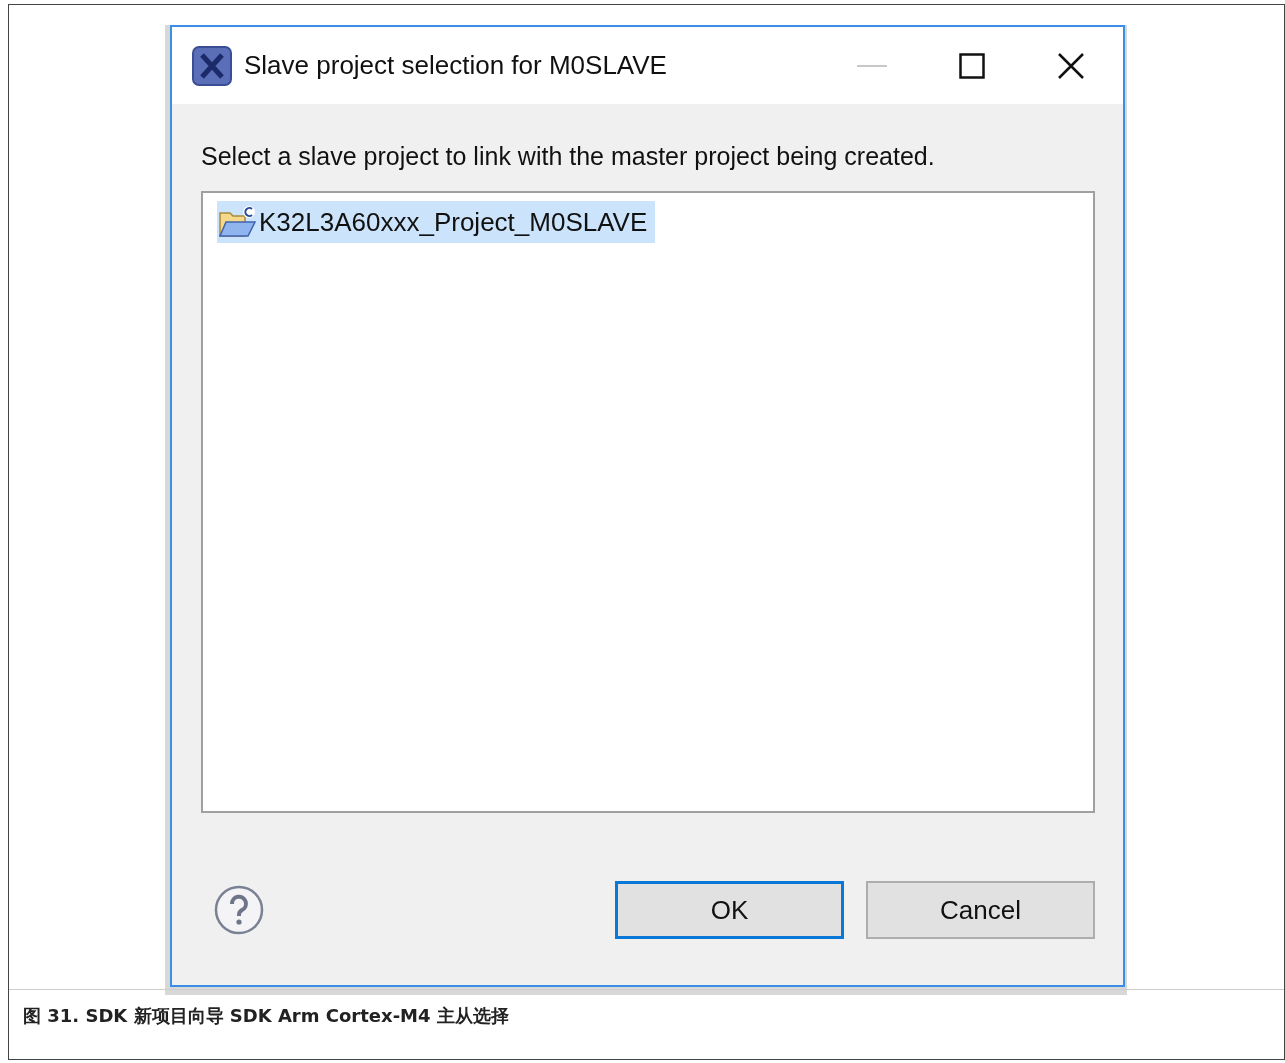  I want to click on window-title: Slave project selection for M0SLAVE, so click(455, 65).